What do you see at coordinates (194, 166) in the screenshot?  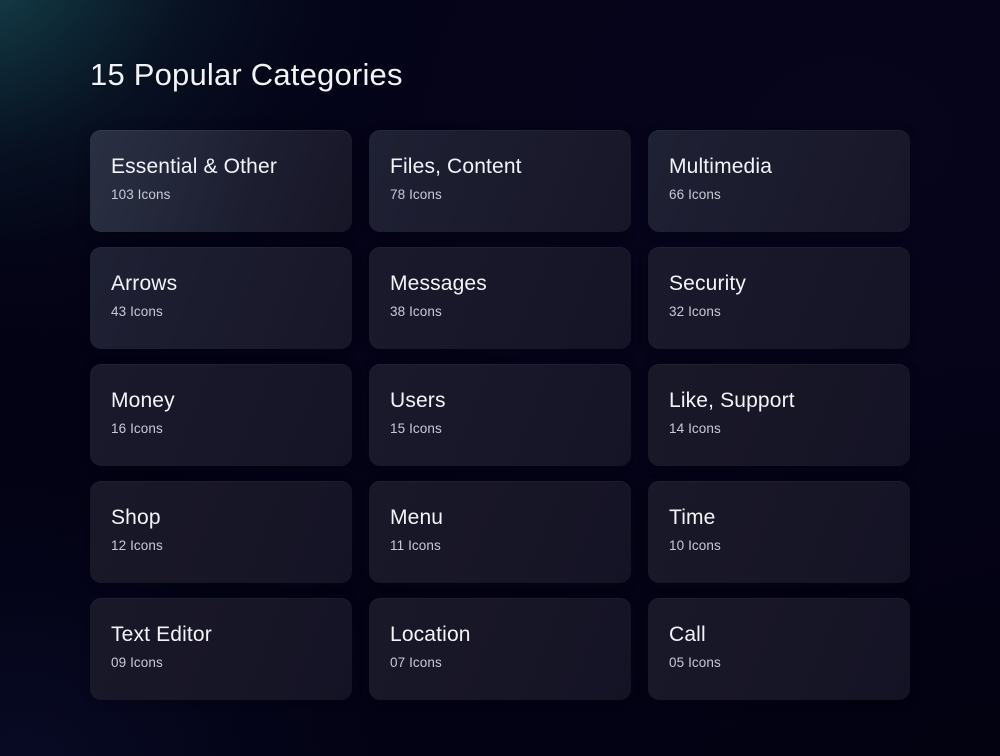 I see `category-name: Essential & Other` at bounding box center [194, 166].